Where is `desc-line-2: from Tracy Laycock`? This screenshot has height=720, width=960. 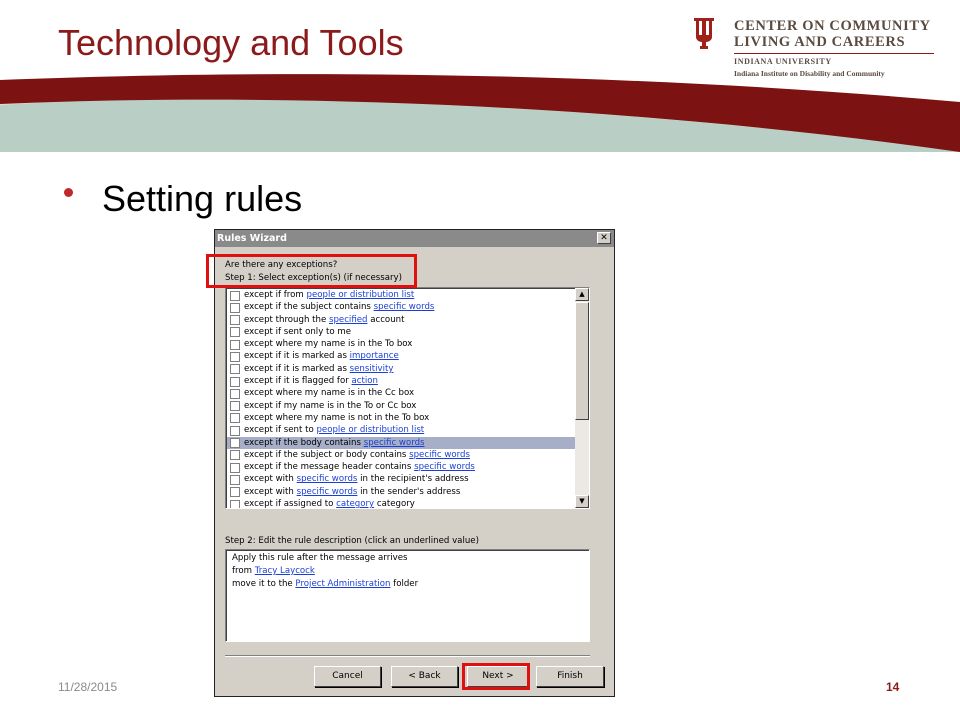
desc-line-2: from Tracy Laycock is located at coordinates (273, 571).